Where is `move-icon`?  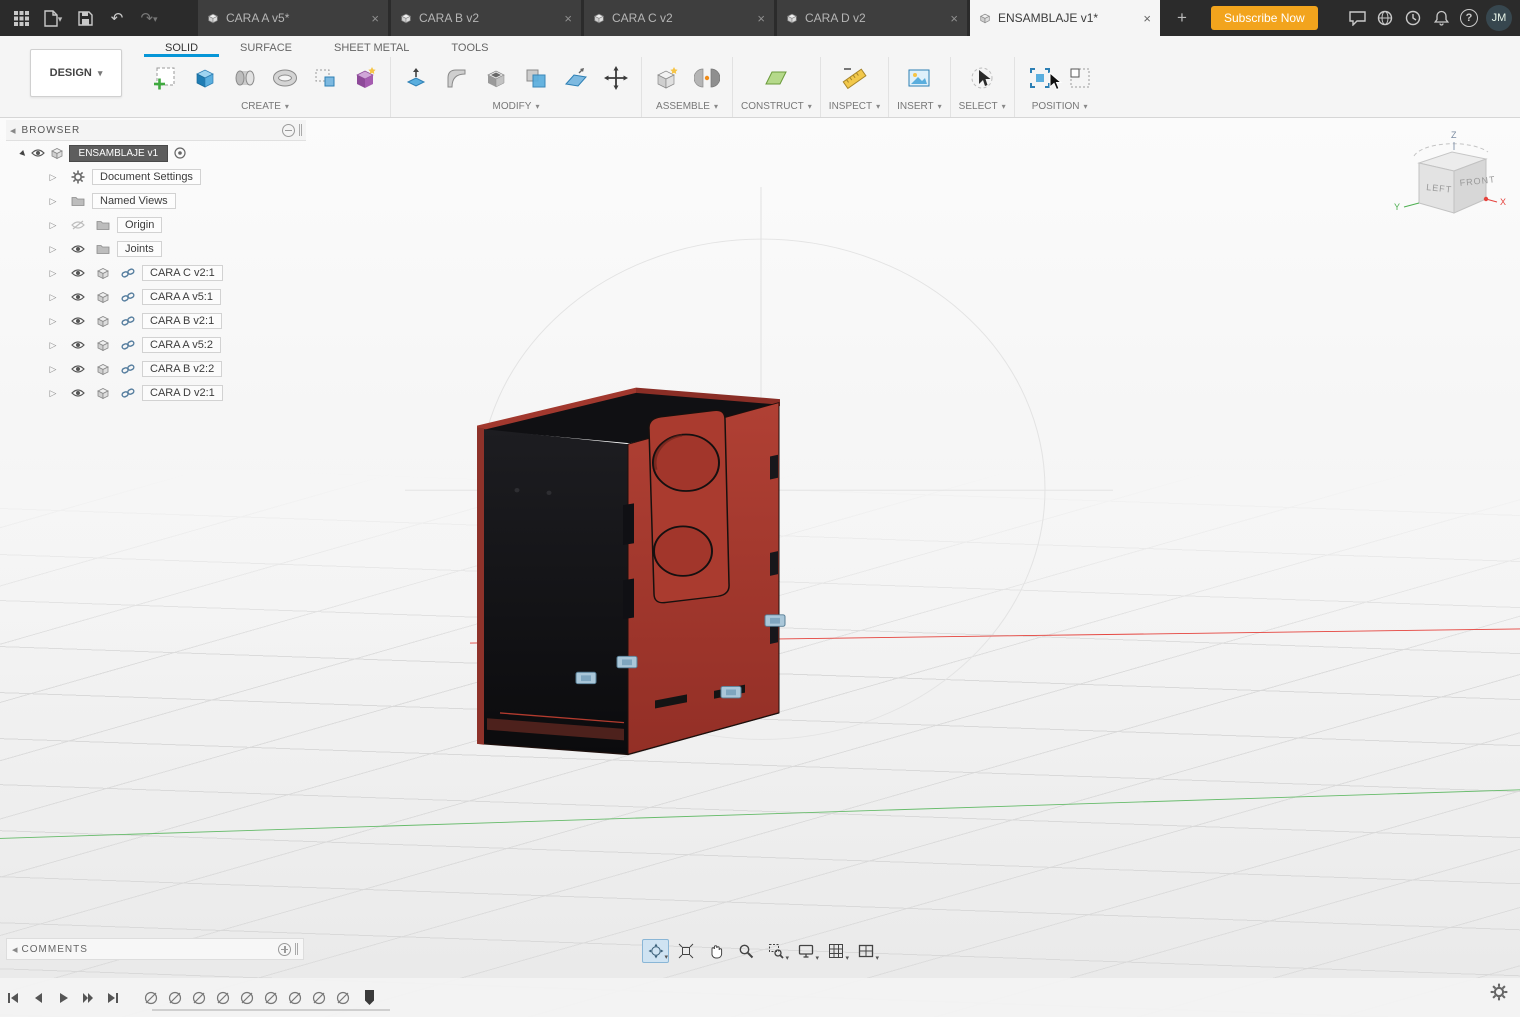
move-icon is located at coordinates (616, 78).